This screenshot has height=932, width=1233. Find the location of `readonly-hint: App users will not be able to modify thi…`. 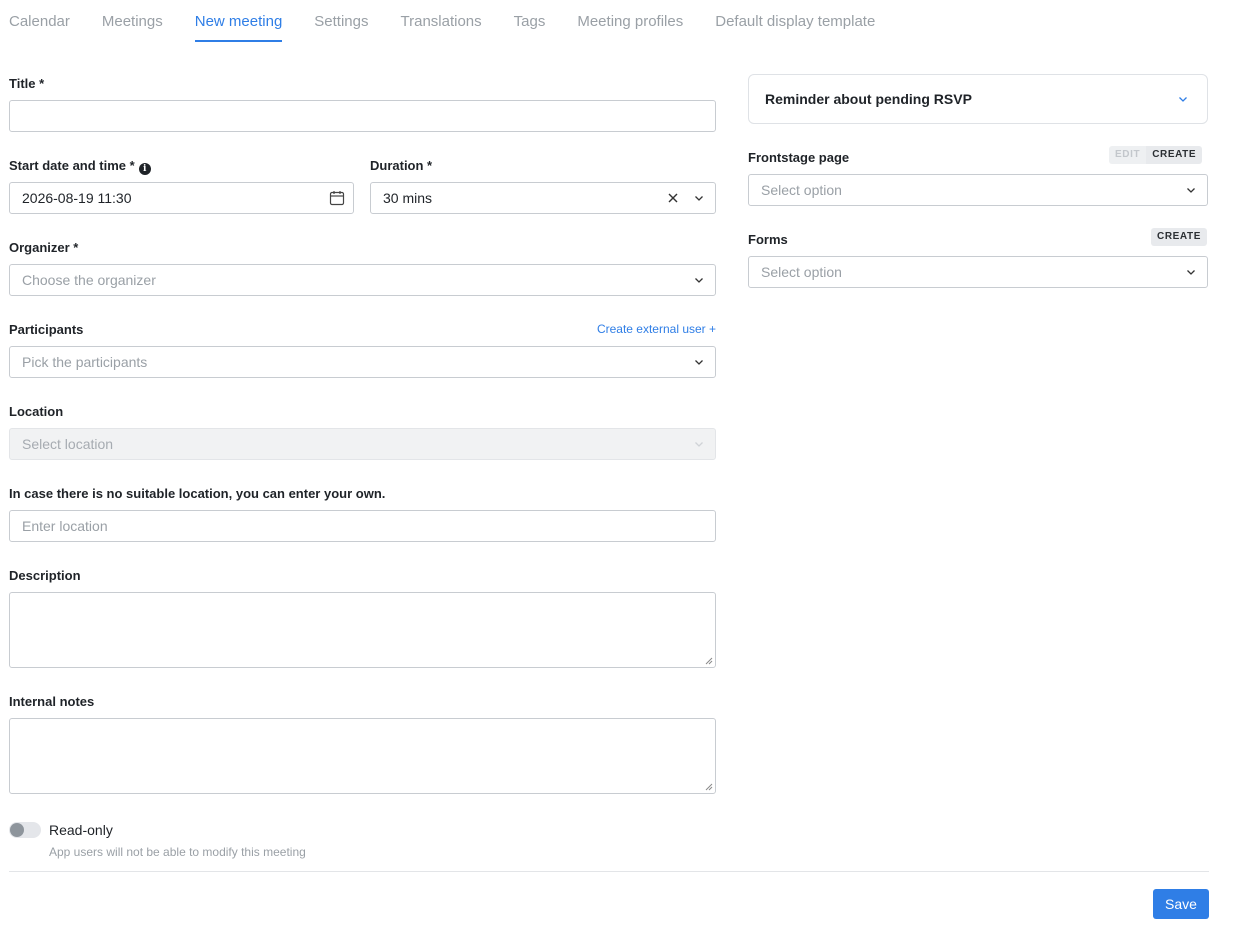

readonly-hint: App users will not be able to modify thi… is located at coordinates (177, 852).